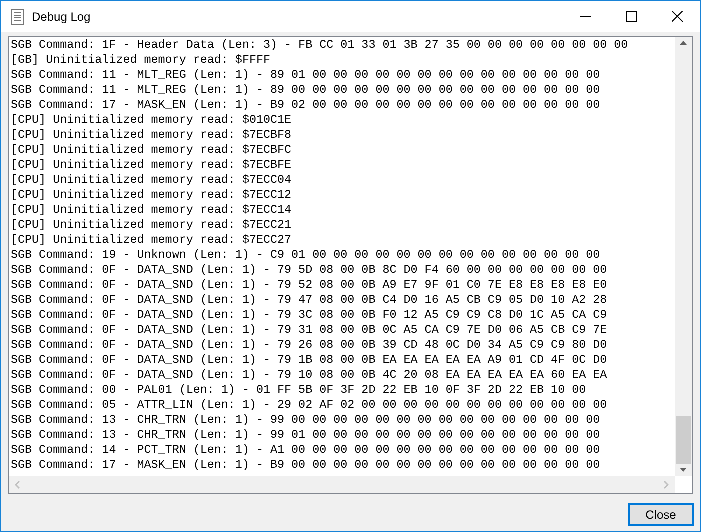 This screenshot has height=532, width=701. What do you see at coordinates (61, 17) in the screenshot?
I see `window-title: Debug Log` at bounding box center [61, 17].